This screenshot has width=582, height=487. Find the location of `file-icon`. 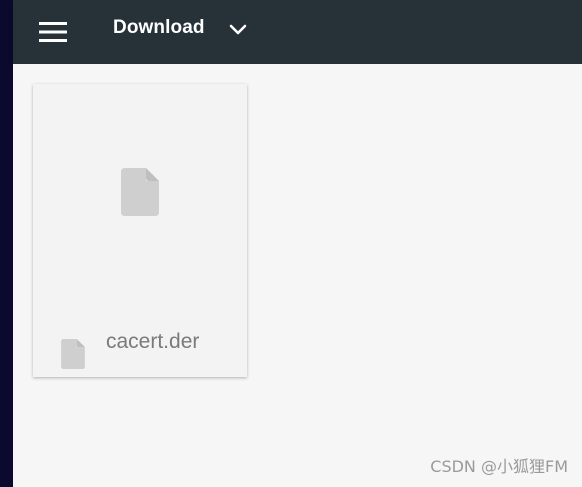

file-icon is located at coordinates (140, 194).